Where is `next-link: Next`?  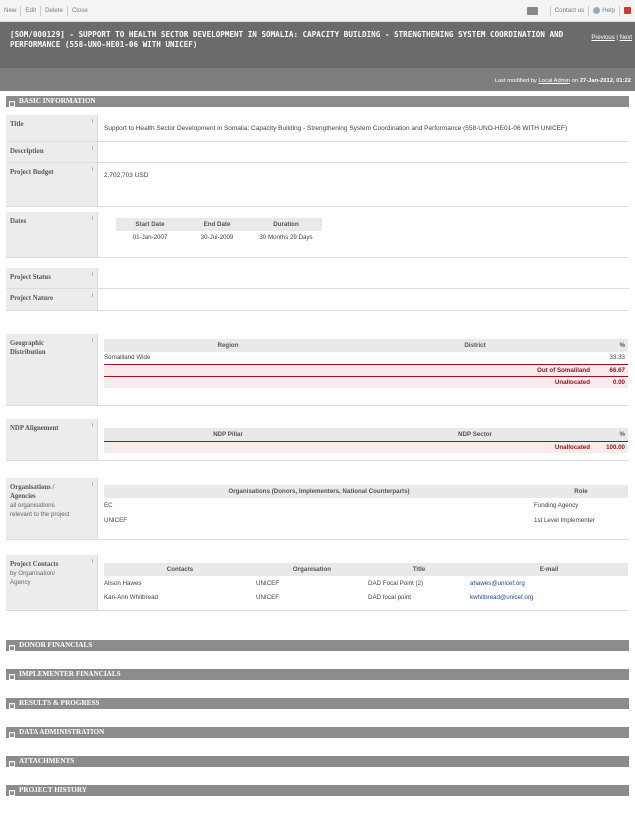 next-link: Next is located at coordinates (626, 38).